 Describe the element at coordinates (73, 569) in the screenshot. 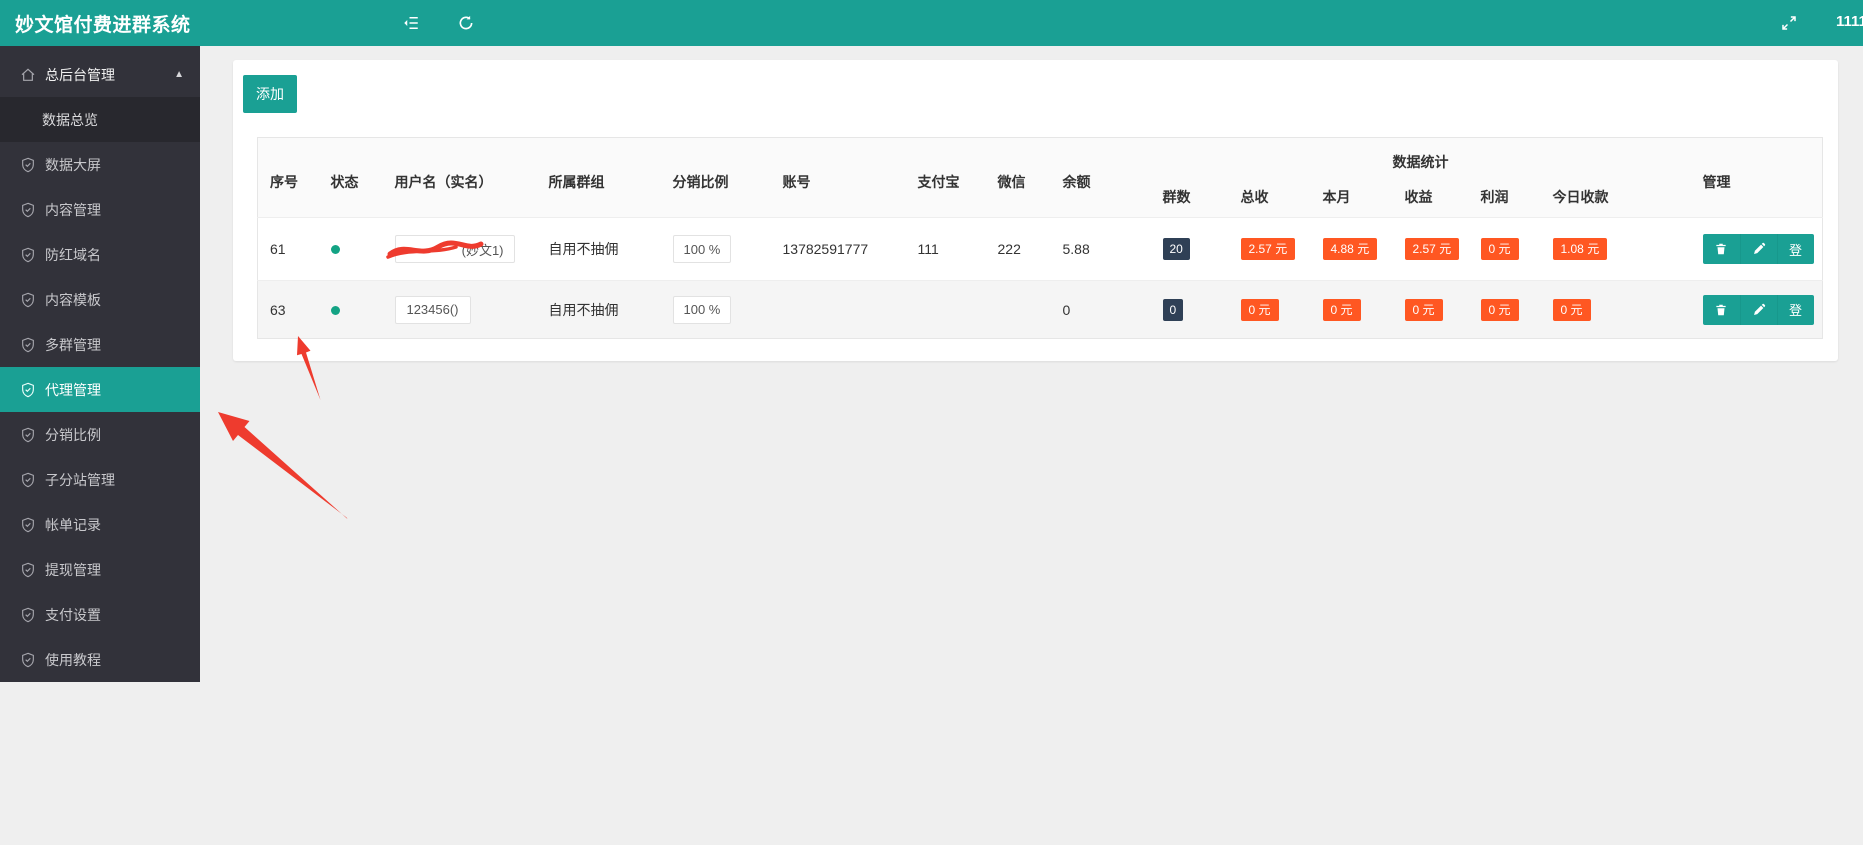

I see `sidebar-item-label: 提现管理` at that location.